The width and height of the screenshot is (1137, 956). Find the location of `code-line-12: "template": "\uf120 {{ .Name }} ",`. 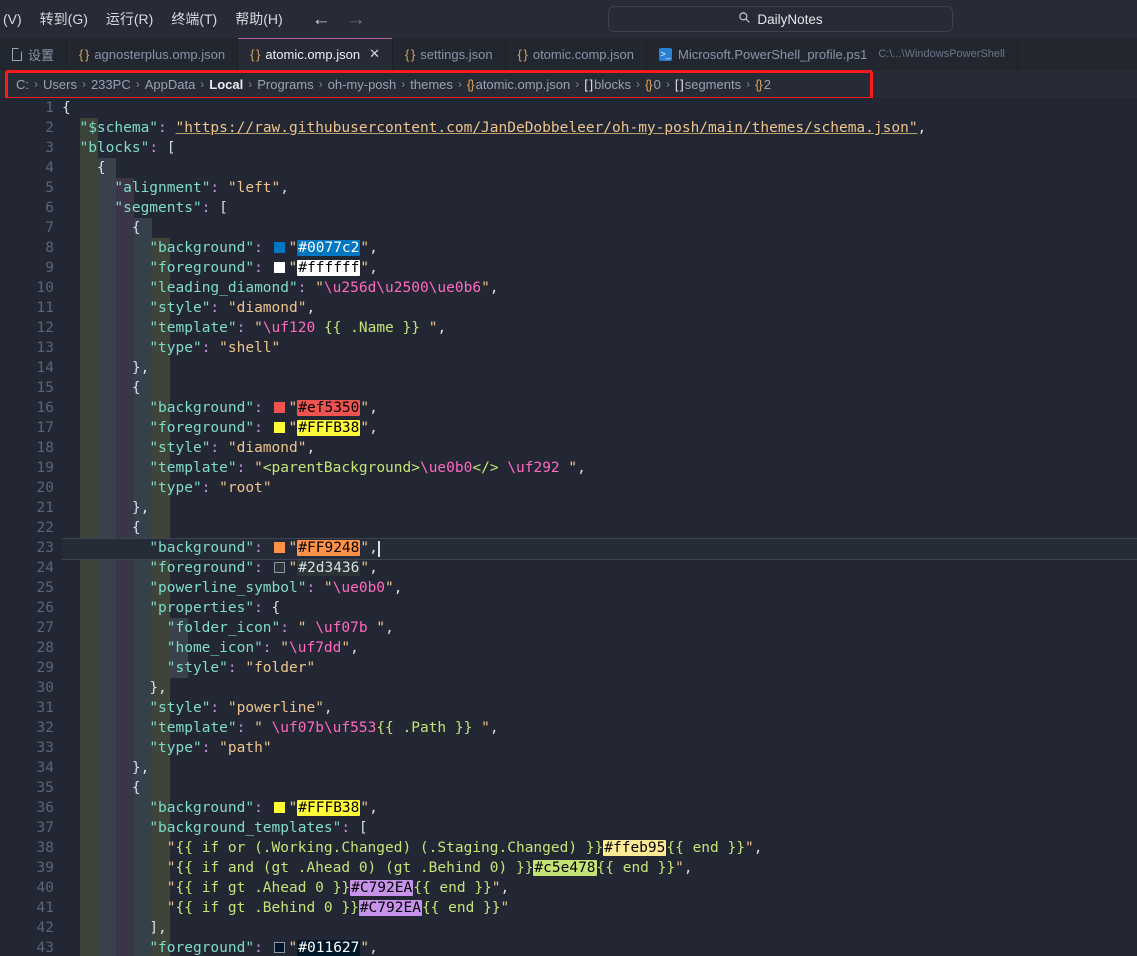

code-line-12: "template": "\uf120 {{ .Name }} ", is located at coordinates (599, 328).